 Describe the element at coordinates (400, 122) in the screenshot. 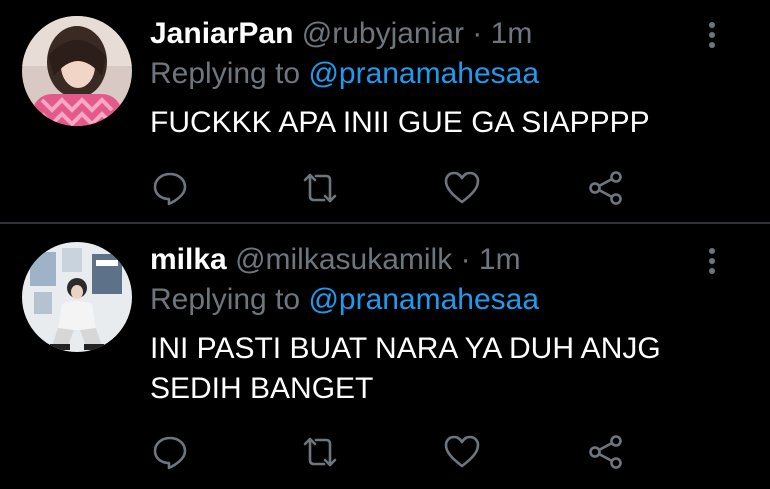

I see `tweet-text: FUCKKK APA INII GUE GA SIAPPPP` at that location.